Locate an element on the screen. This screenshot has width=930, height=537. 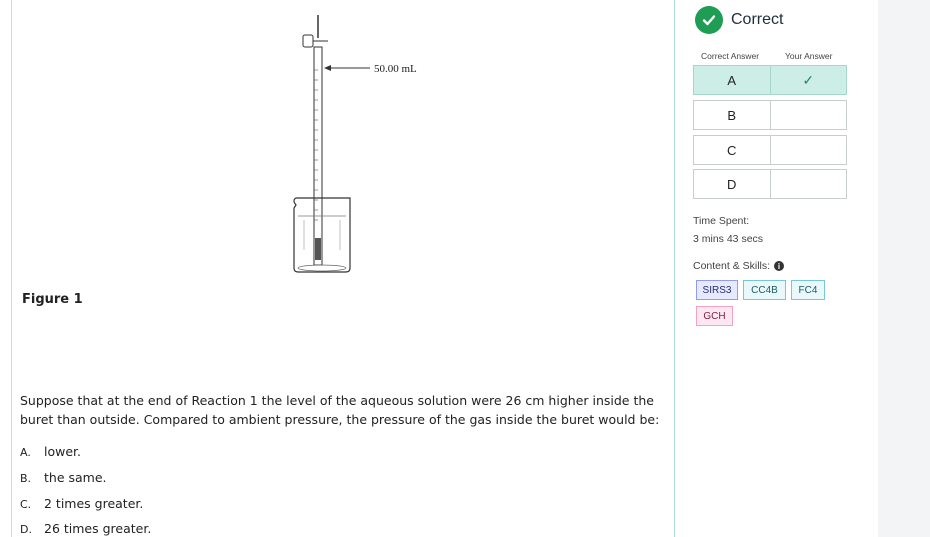
choice-text: lower. is located at coordinates (62, 451).